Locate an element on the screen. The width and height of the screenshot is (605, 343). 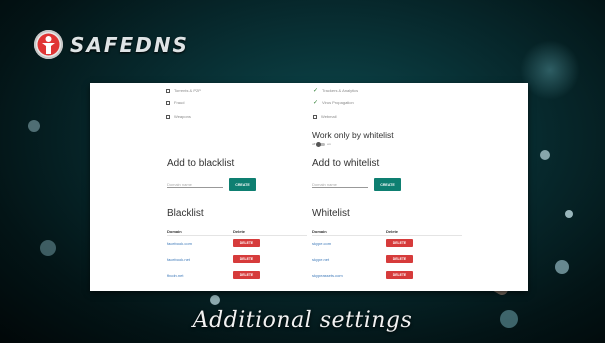
option-label: Torrents & P2P is located at coordinates (187, 90).